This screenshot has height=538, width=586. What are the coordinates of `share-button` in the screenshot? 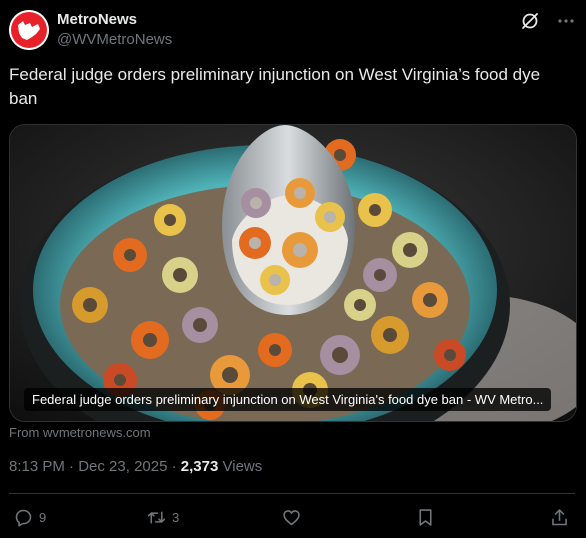 It's located at (559, 517).